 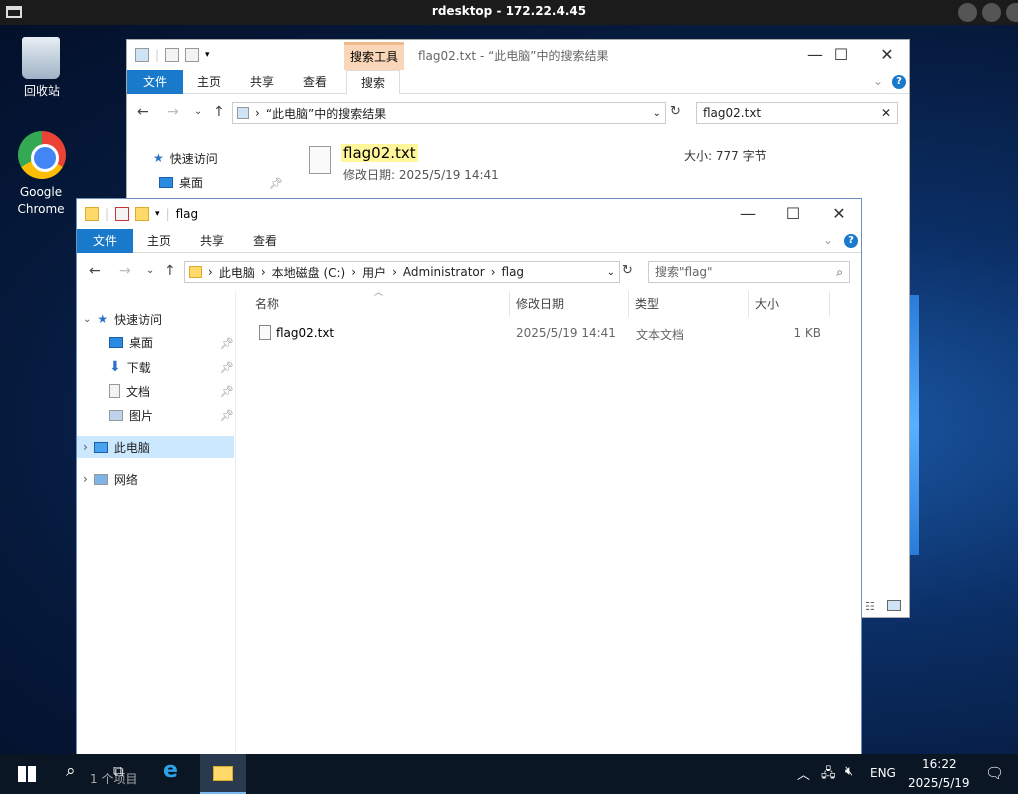 What do you see at coordinates (170, 770) in the screenshot?
I see `internet-explorer-icon: e` at bounding box center [170, 770].